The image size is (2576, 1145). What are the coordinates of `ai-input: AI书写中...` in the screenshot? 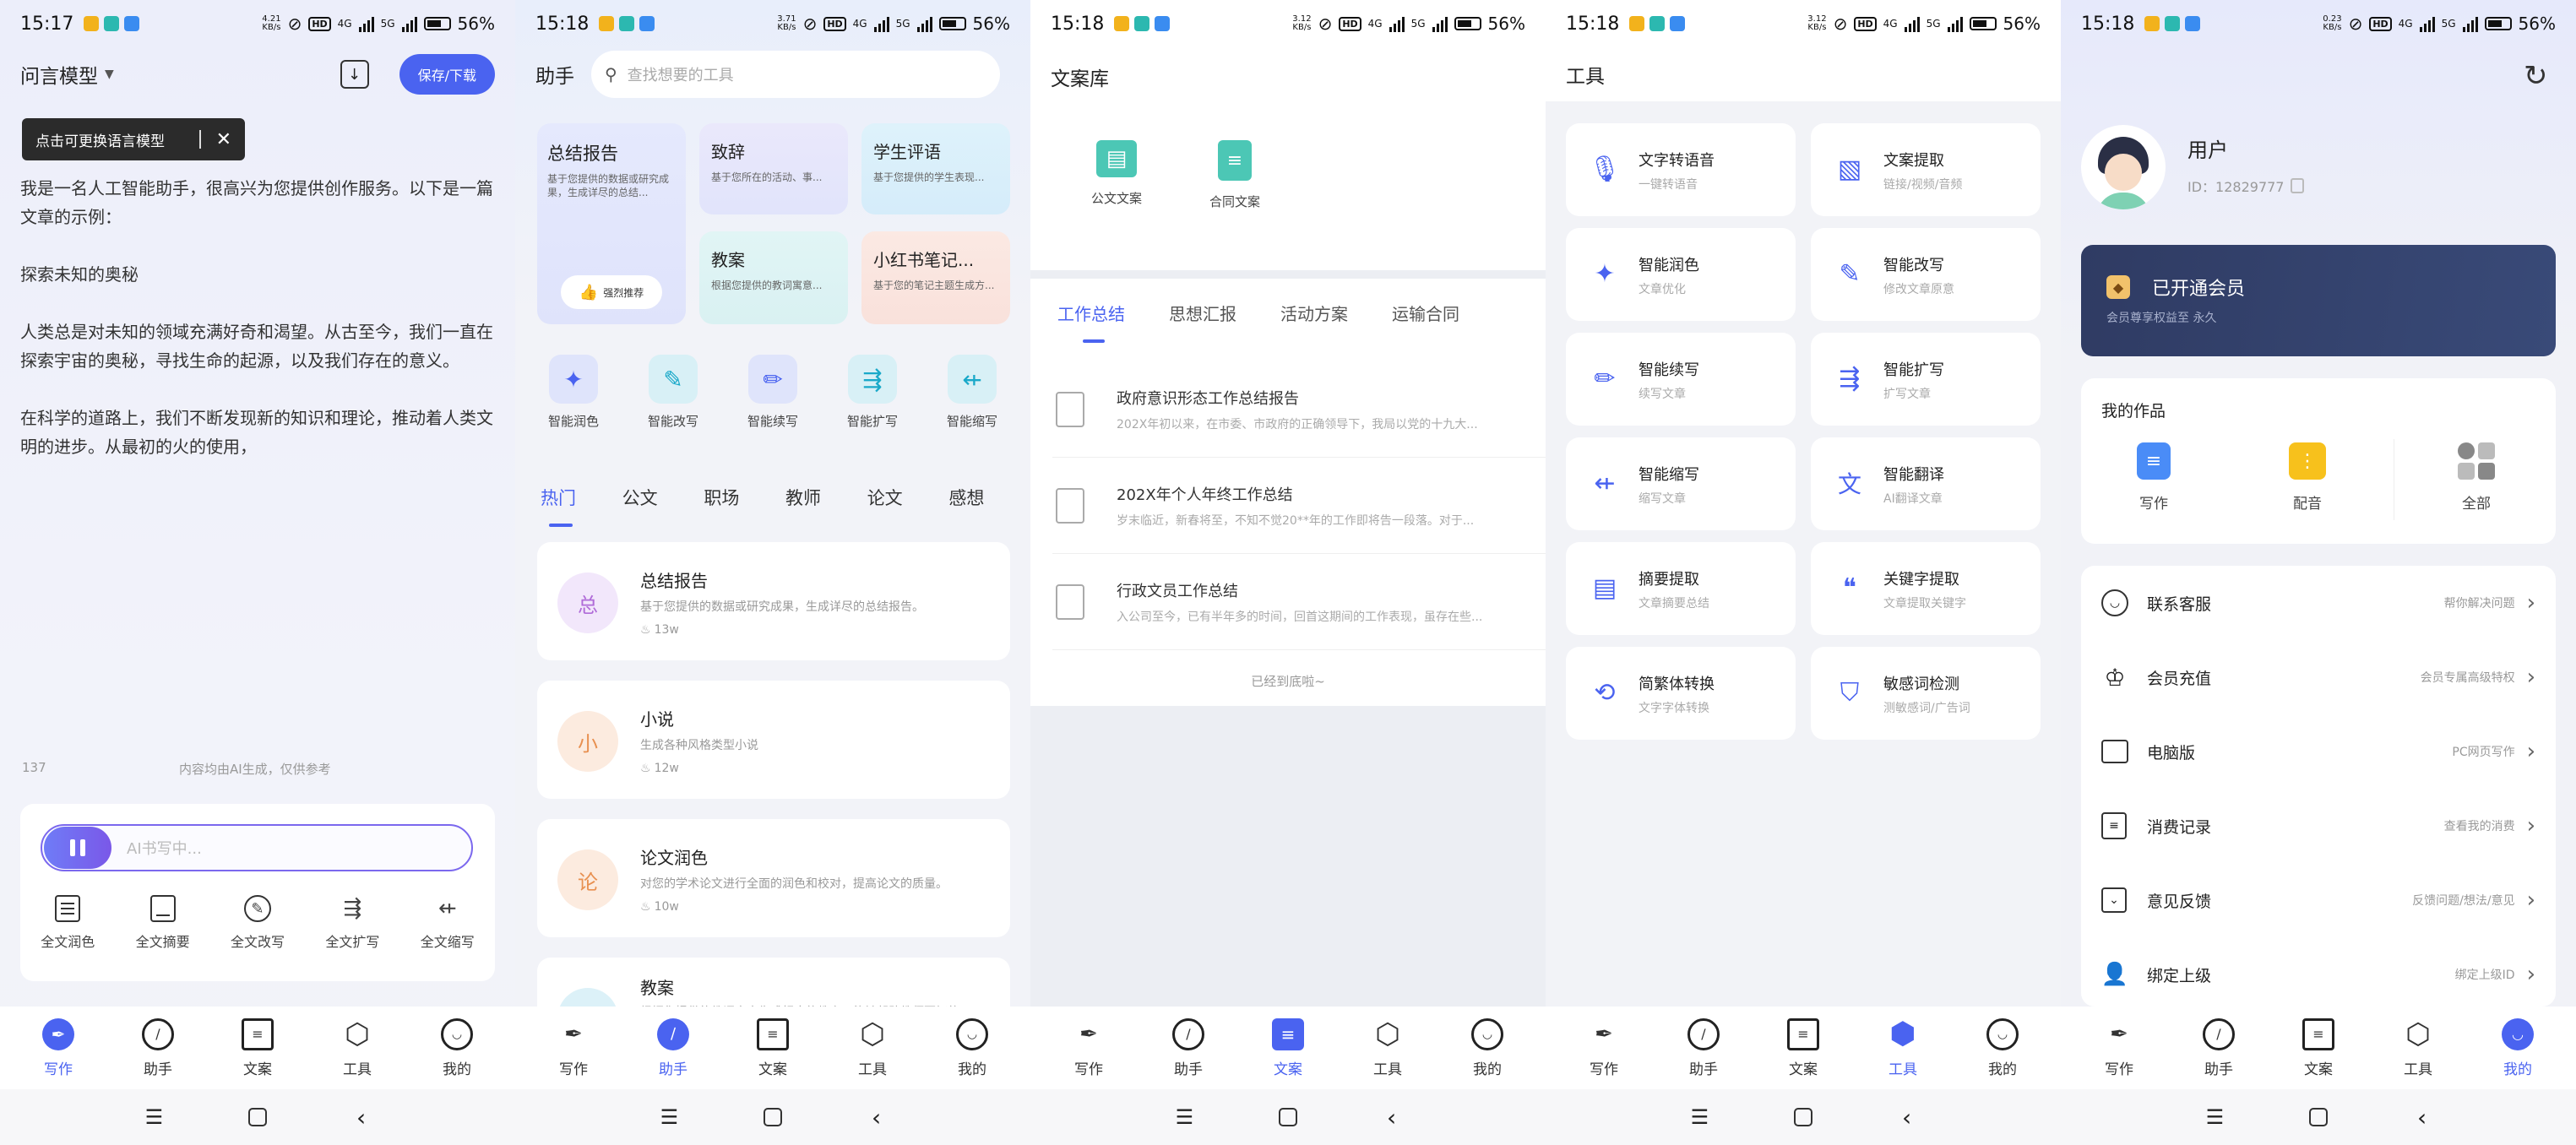 It's located at (257, 848).